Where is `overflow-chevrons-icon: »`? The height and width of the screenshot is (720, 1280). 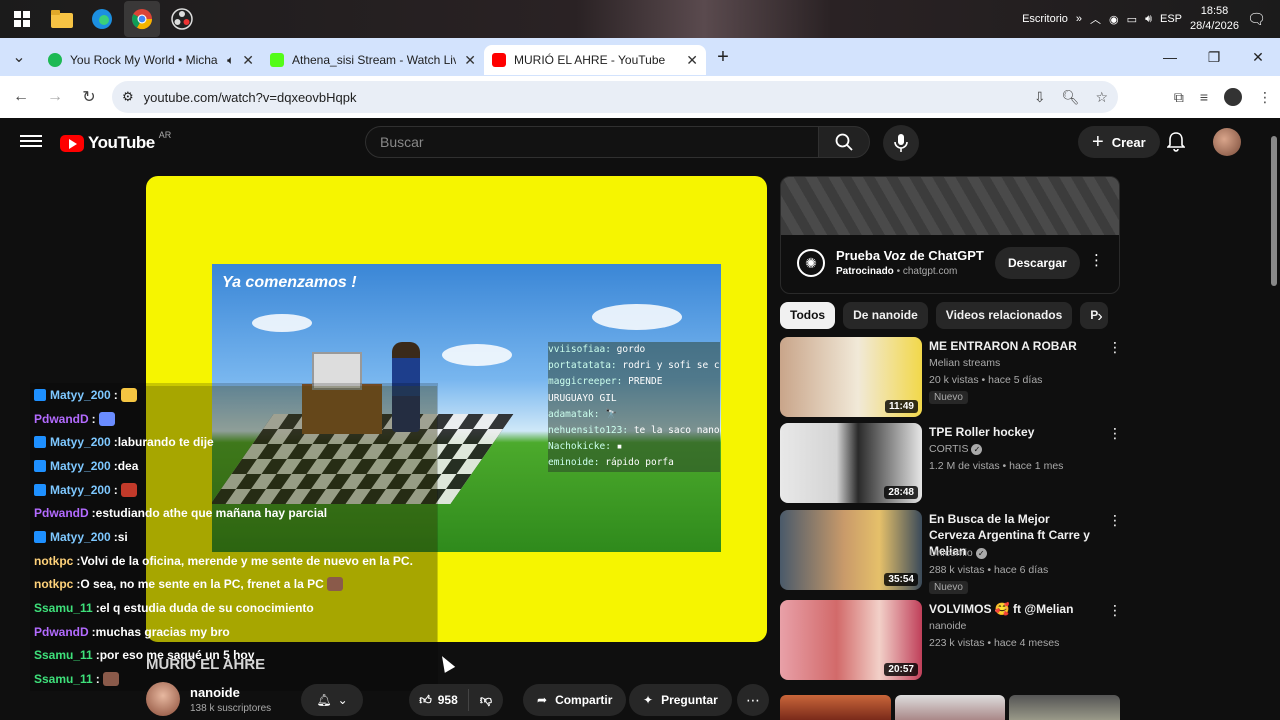
overflow-chevrons-icon: » is located at coordinates (1079, 19).